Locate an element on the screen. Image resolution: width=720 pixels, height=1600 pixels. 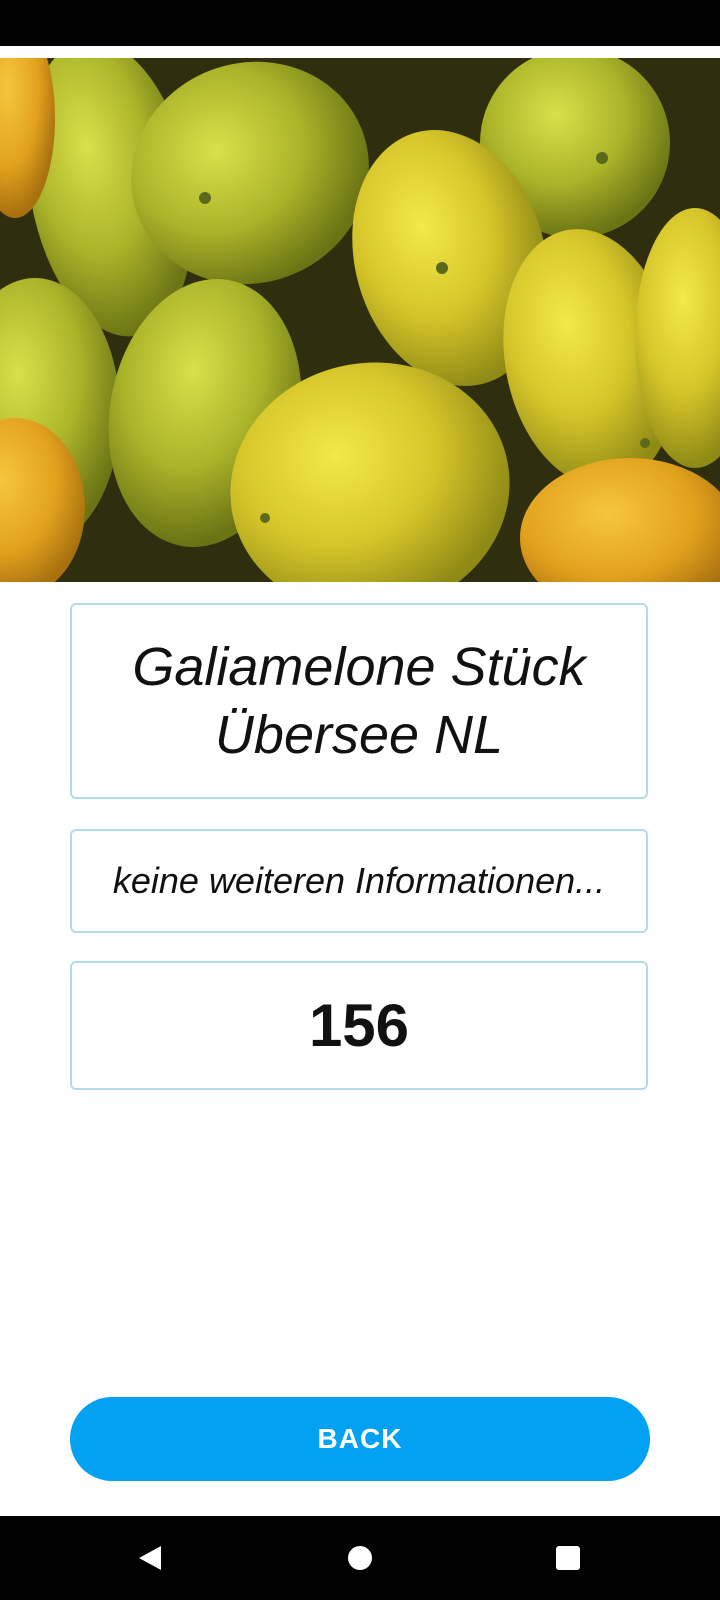
home-circle-icon is located at coordinates (360, 1558).